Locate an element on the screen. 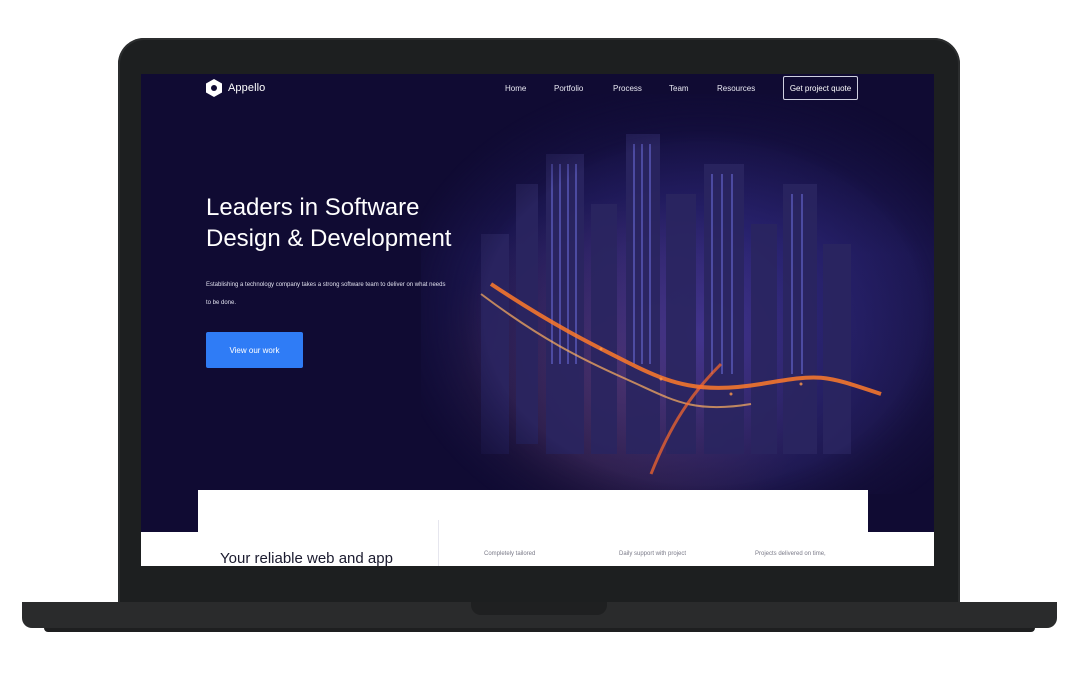 Image resolution: width=1080 pixels, height=686 pixels. feature-item: Completely tailored is located at coordinates (510, 554).